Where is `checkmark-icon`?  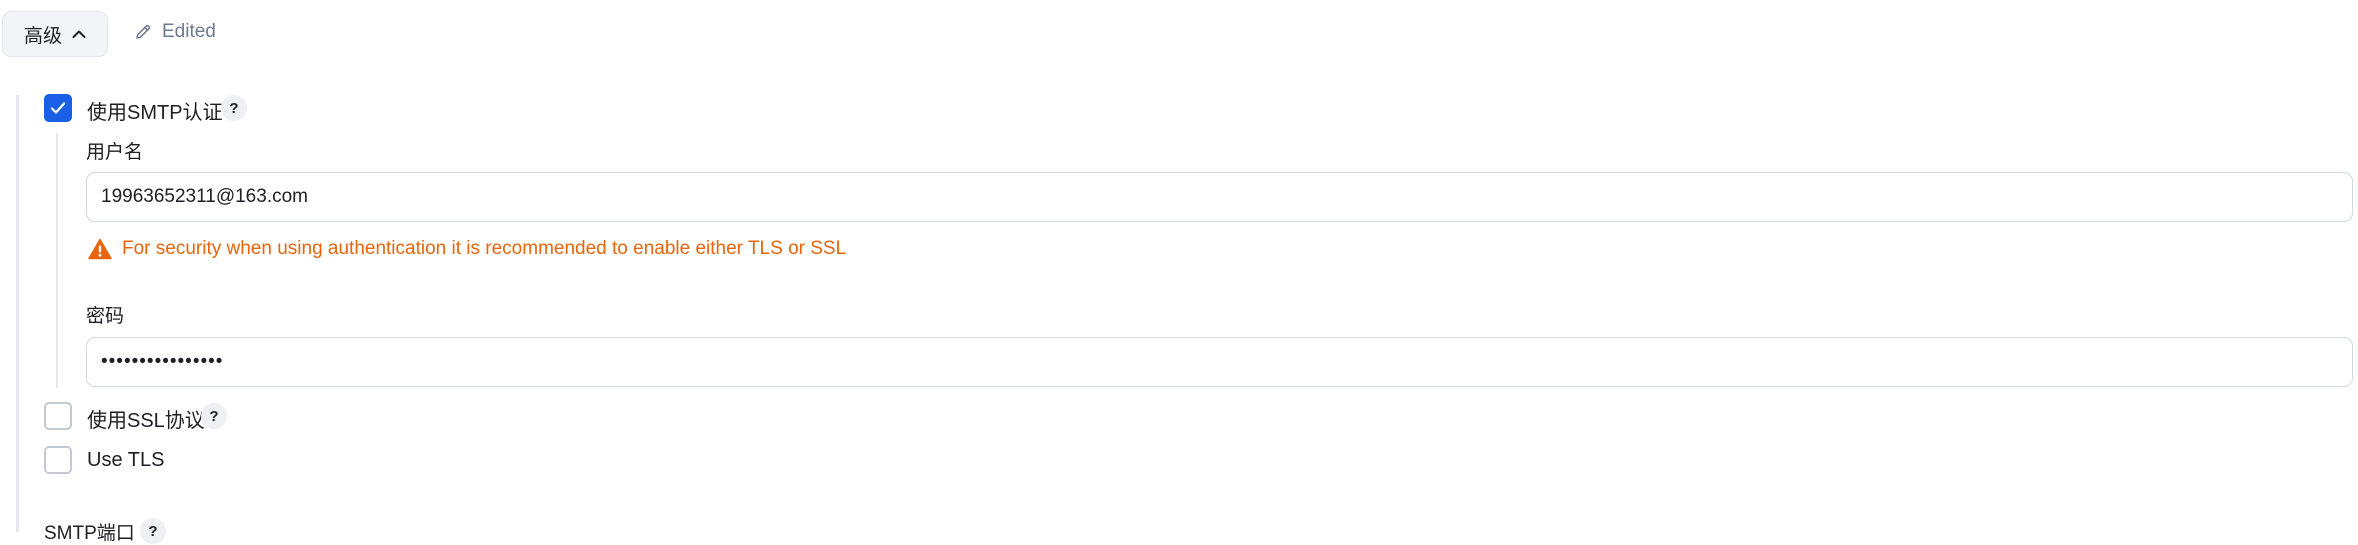 checkmark-icon is located at coordinates (58, 108).